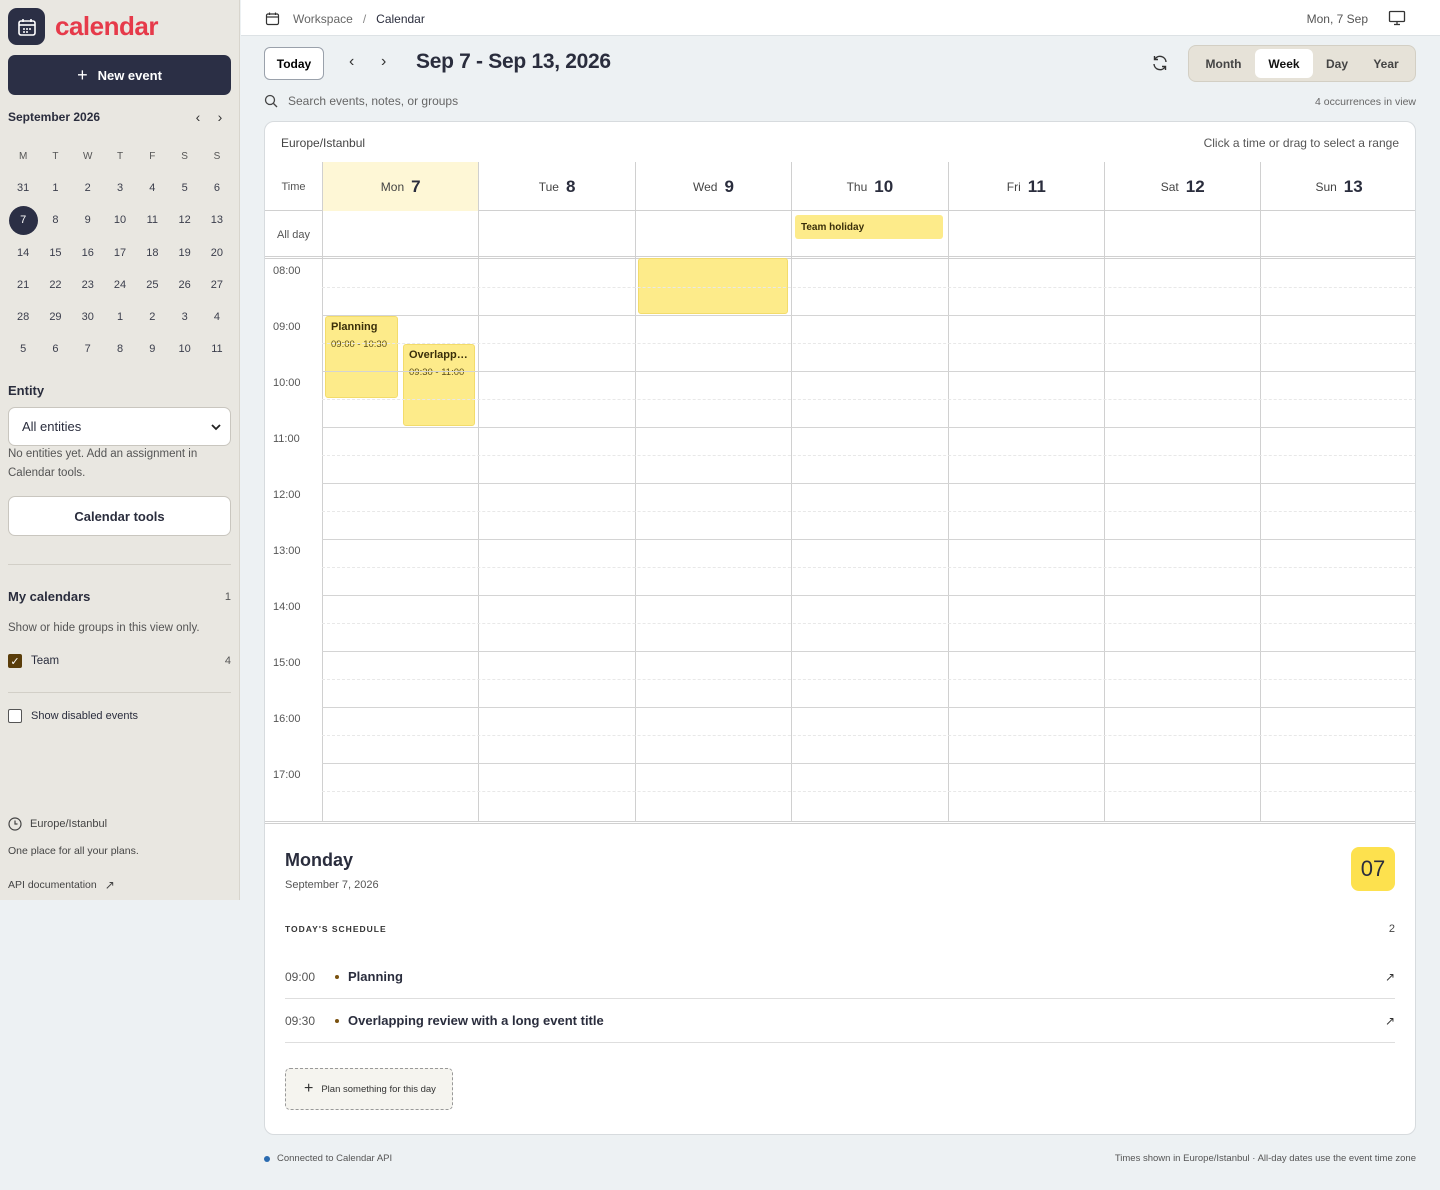 This screenshot has width=1440, height=1190. I want to click on mini-next-month-icon: ›, so click(220, 117).